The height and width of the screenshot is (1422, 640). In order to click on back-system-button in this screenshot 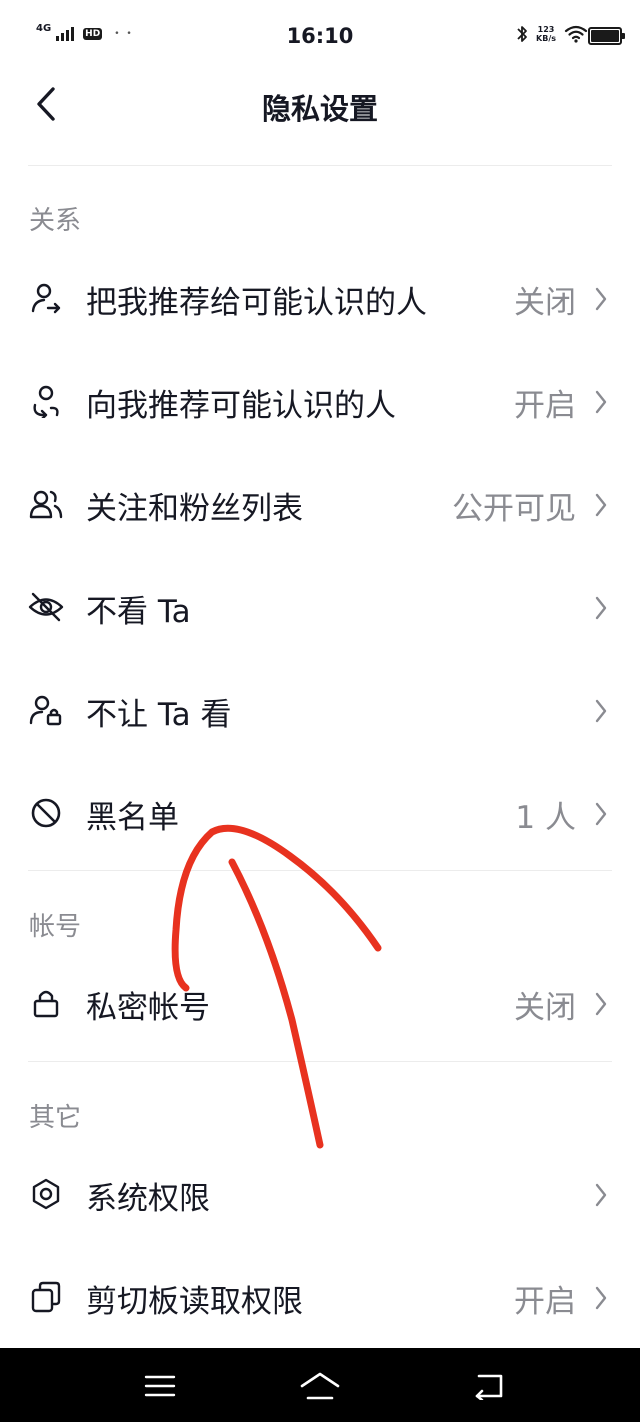, I will do `click(488, 1386)`.